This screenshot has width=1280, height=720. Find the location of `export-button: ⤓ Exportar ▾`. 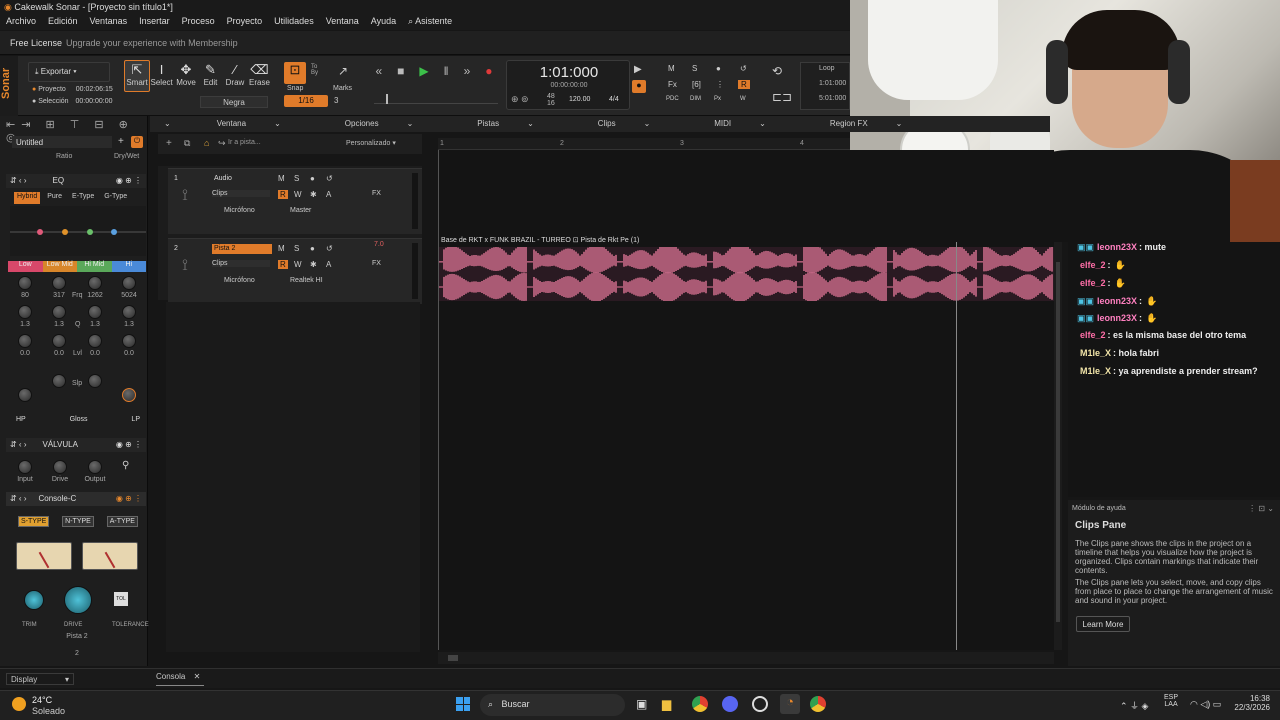

export-button: ⤓ Exportar ▾ is located at coordinates (69, 72).